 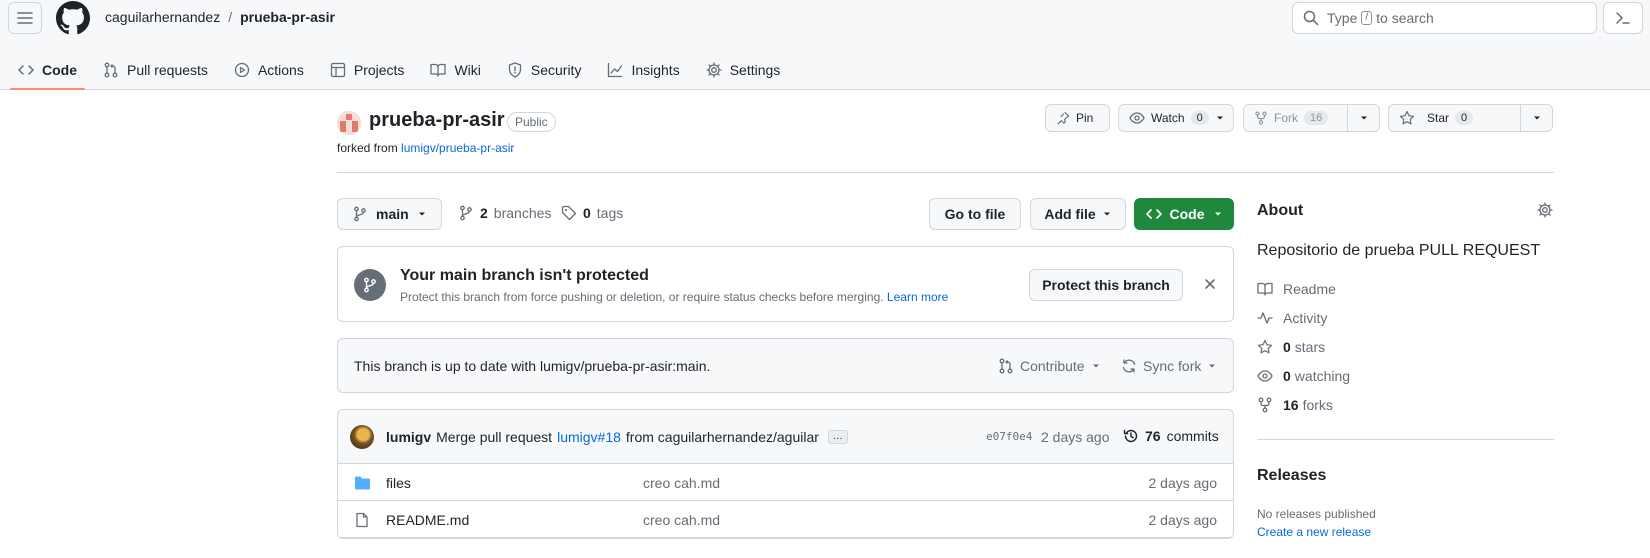 I want to click on watching-link: 0 watching, so click(x=1303, y=376).